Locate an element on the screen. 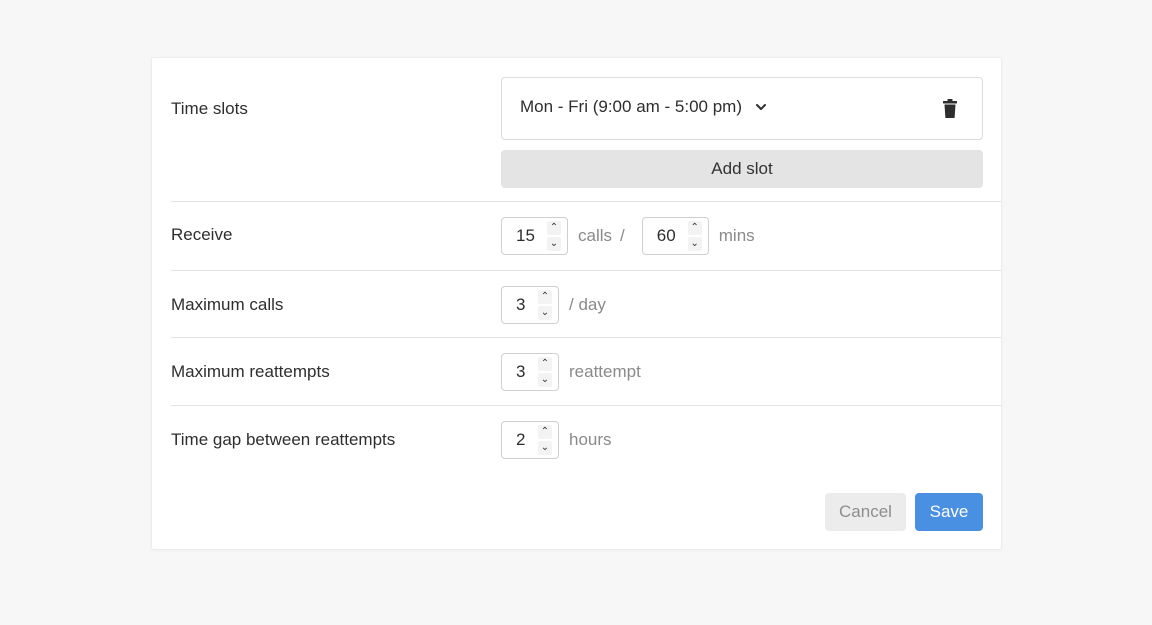 The height and width of the screenshot is (625, 1152). time-slots-label: Time slots is located at coordinates (209, 108).